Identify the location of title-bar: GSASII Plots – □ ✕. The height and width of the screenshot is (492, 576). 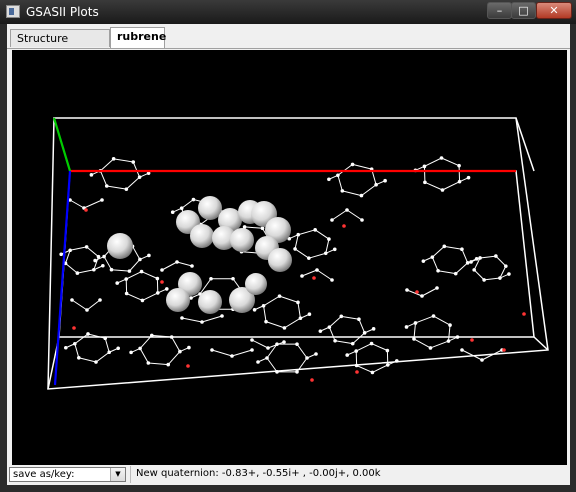
(288, 12).